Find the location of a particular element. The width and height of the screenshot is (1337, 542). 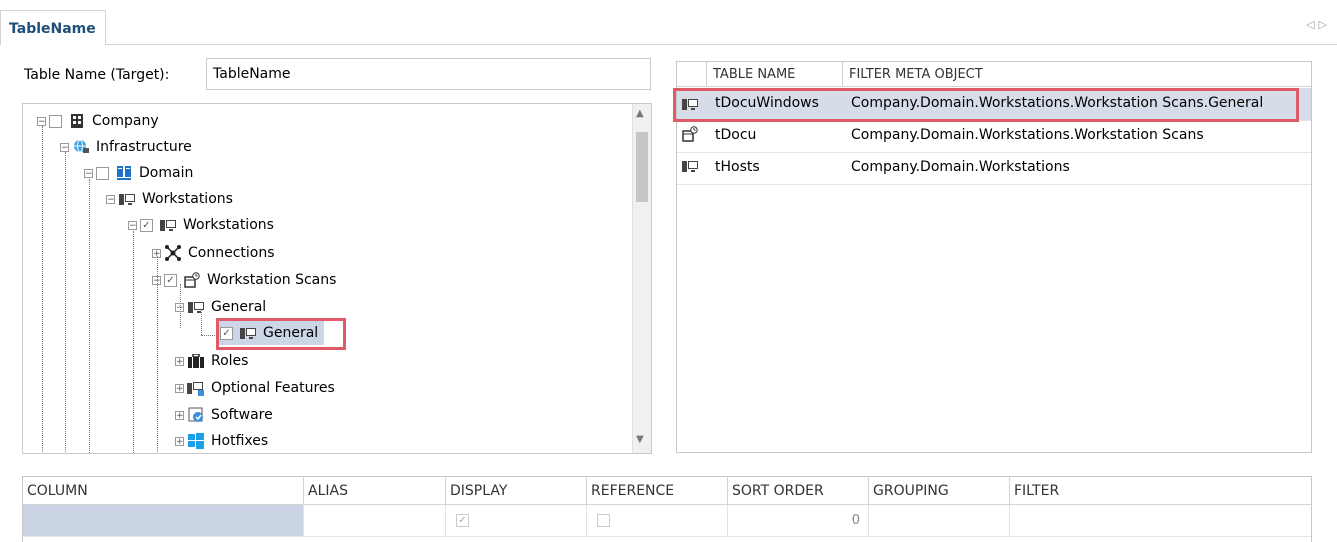

scroll-down-icon: ▼ is located at coordinates (640, 439).